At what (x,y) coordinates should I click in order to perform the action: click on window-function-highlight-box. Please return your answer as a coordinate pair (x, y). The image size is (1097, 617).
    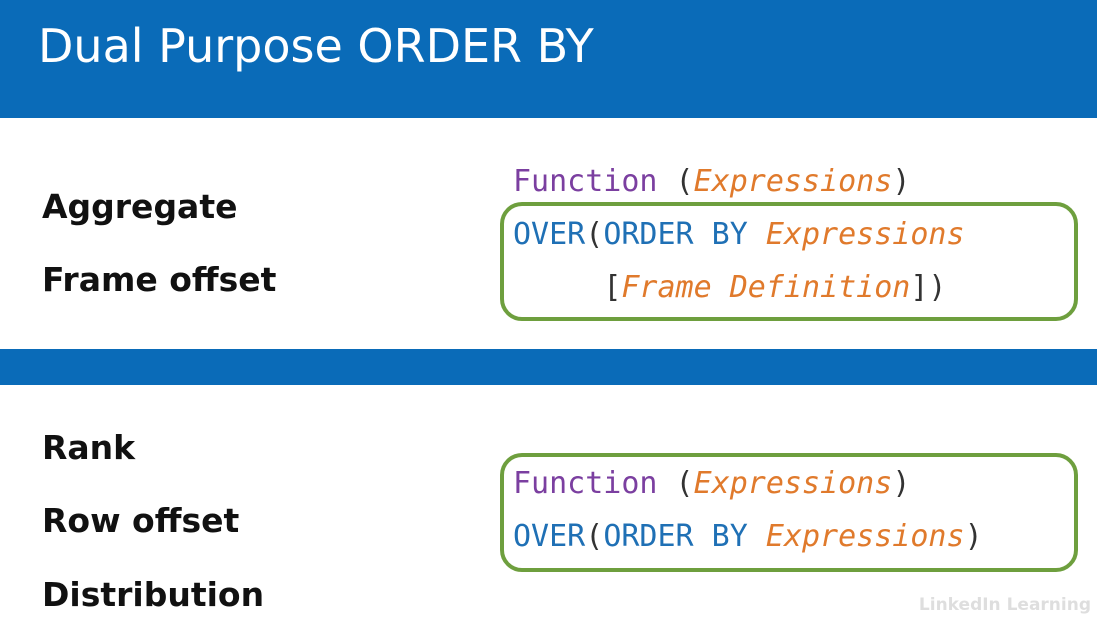
    Looking at the image, I should click on (789, 512).